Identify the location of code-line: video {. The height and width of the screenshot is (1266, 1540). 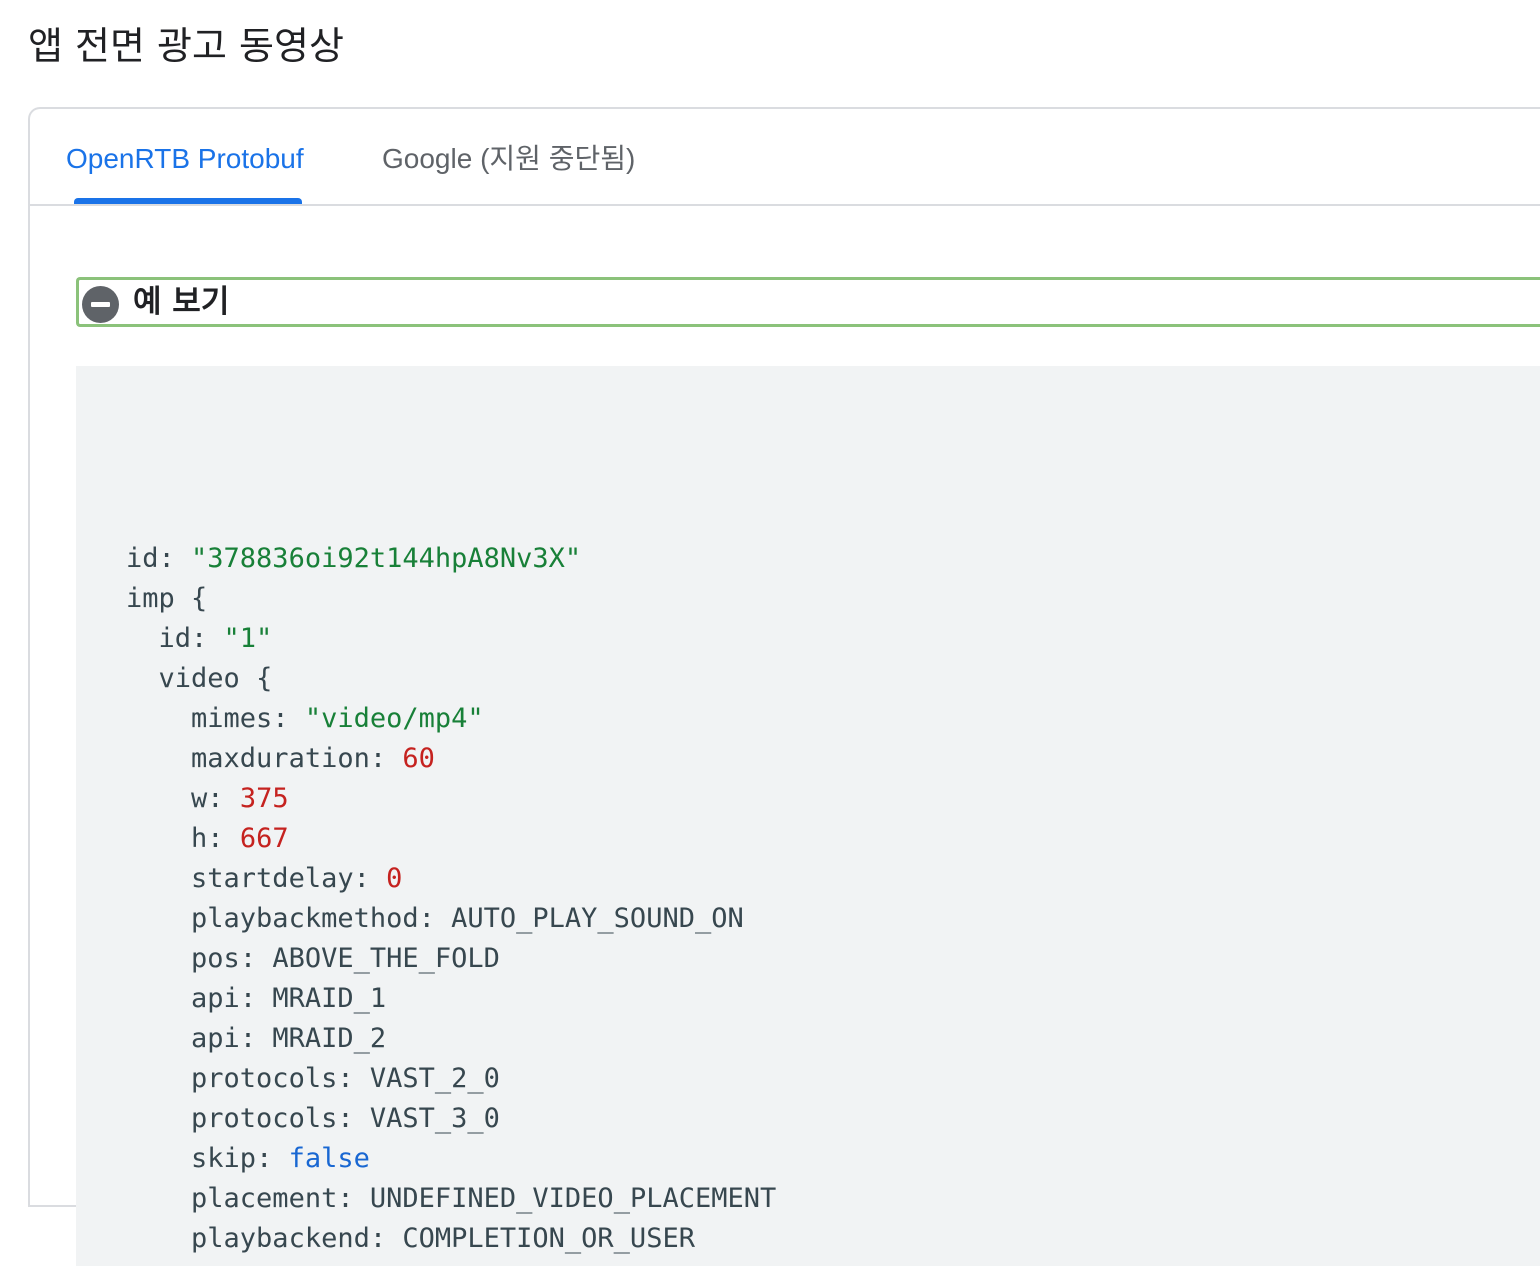
(199, 679).